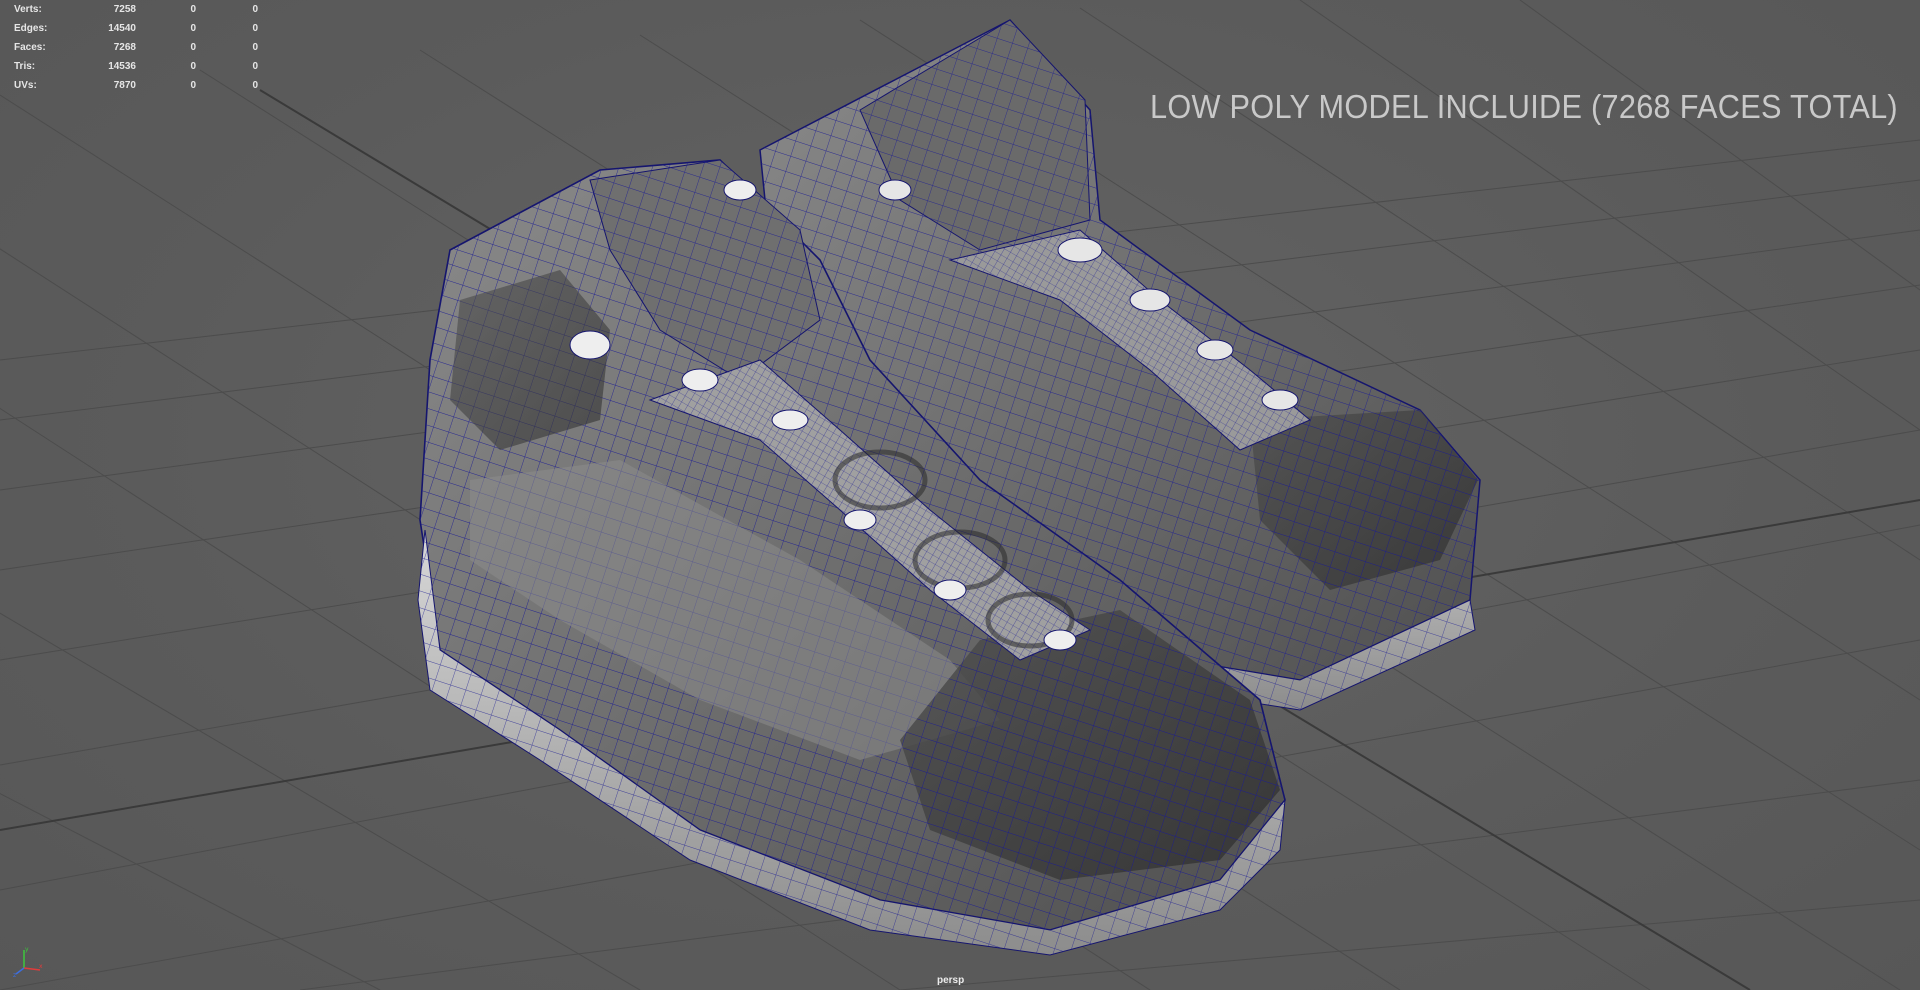 The width and height of the screenshot is (1920, 990). I want to click on hud-row-edges: Edges: 14540 0 0, so click(136, 28).